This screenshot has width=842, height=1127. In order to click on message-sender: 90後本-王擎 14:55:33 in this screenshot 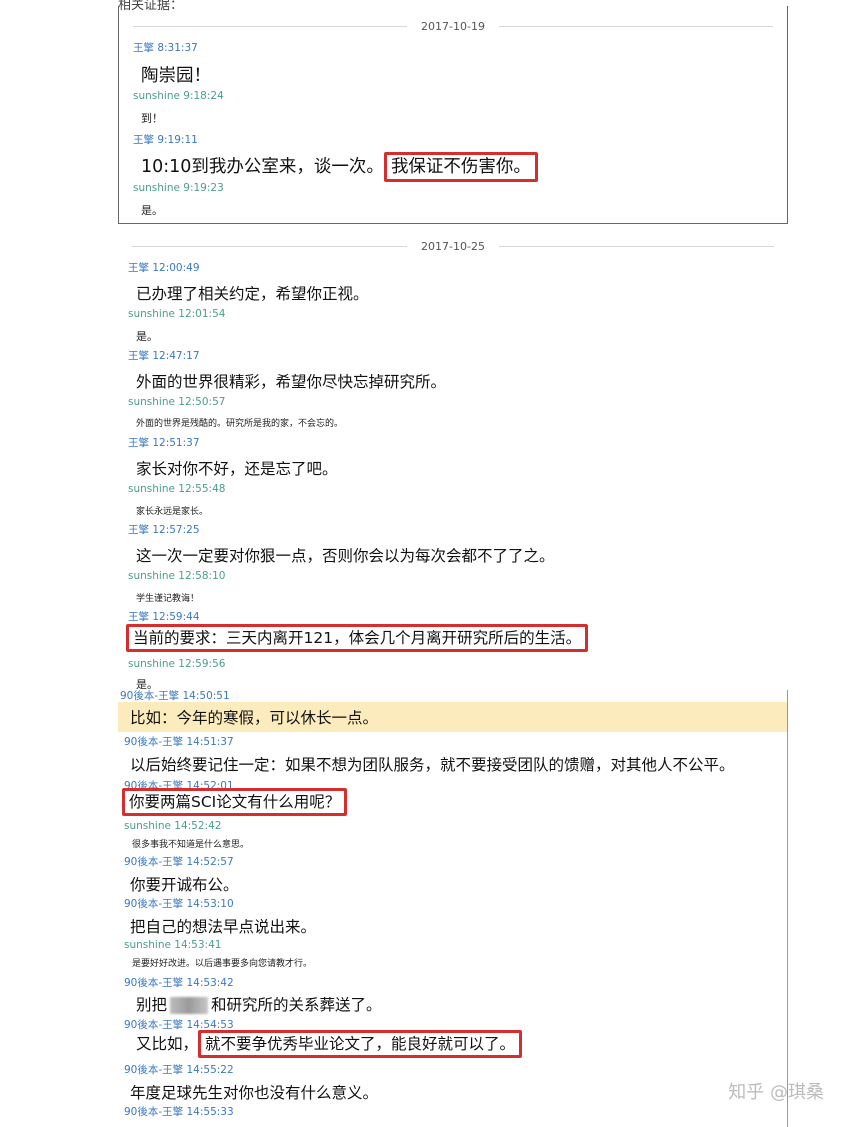, I will do `click(179, 1112)`.